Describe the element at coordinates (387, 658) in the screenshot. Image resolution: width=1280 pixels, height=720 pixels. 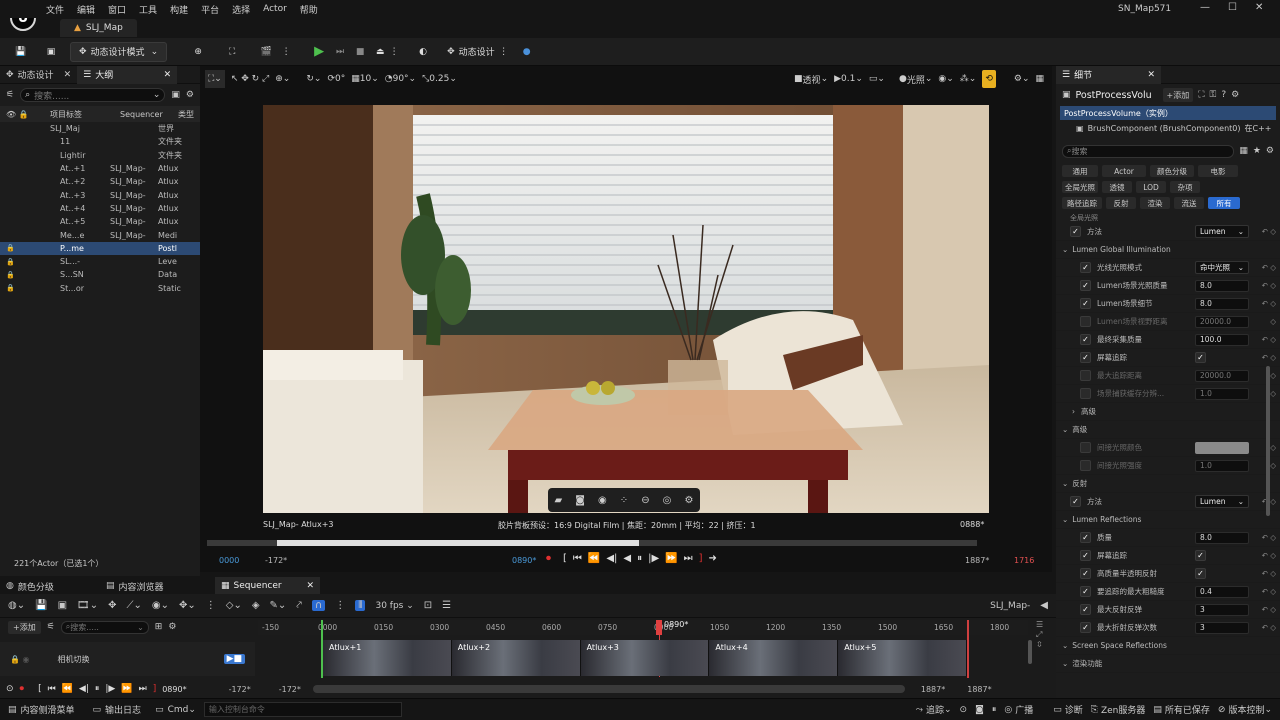
I see `camera-clip: Atlux+1` at that location.